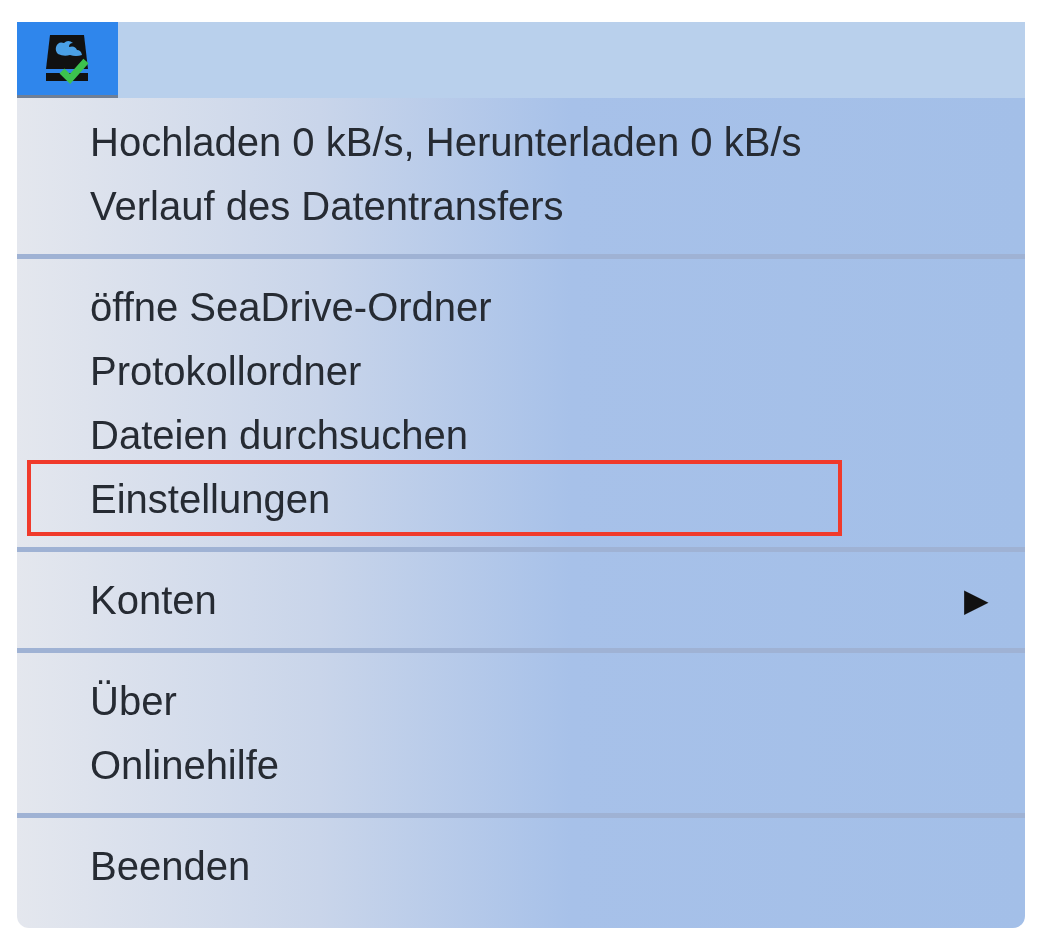 The image size is (1046, 941). Describe the element at coordinates (521, 307) in the screenshot. I see `menu-item: öffne SeaDrive-Ordner` at that location.